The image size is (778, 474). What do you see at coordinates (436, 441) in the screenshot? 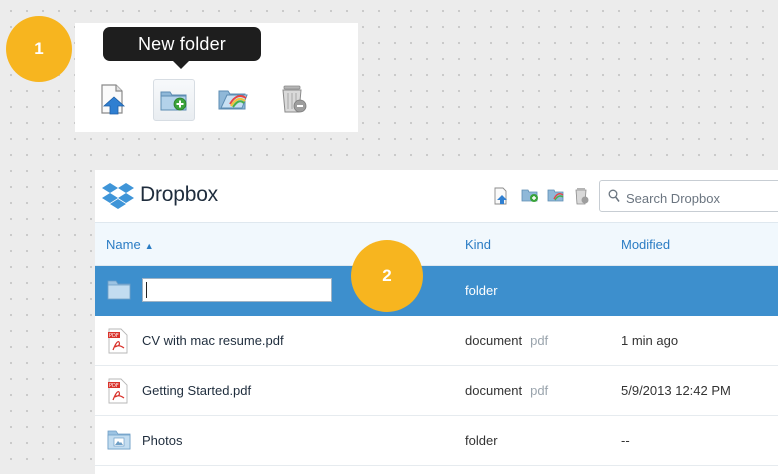
I see `table-row-photos: Photos folder --` at bounding box center [436, 441].